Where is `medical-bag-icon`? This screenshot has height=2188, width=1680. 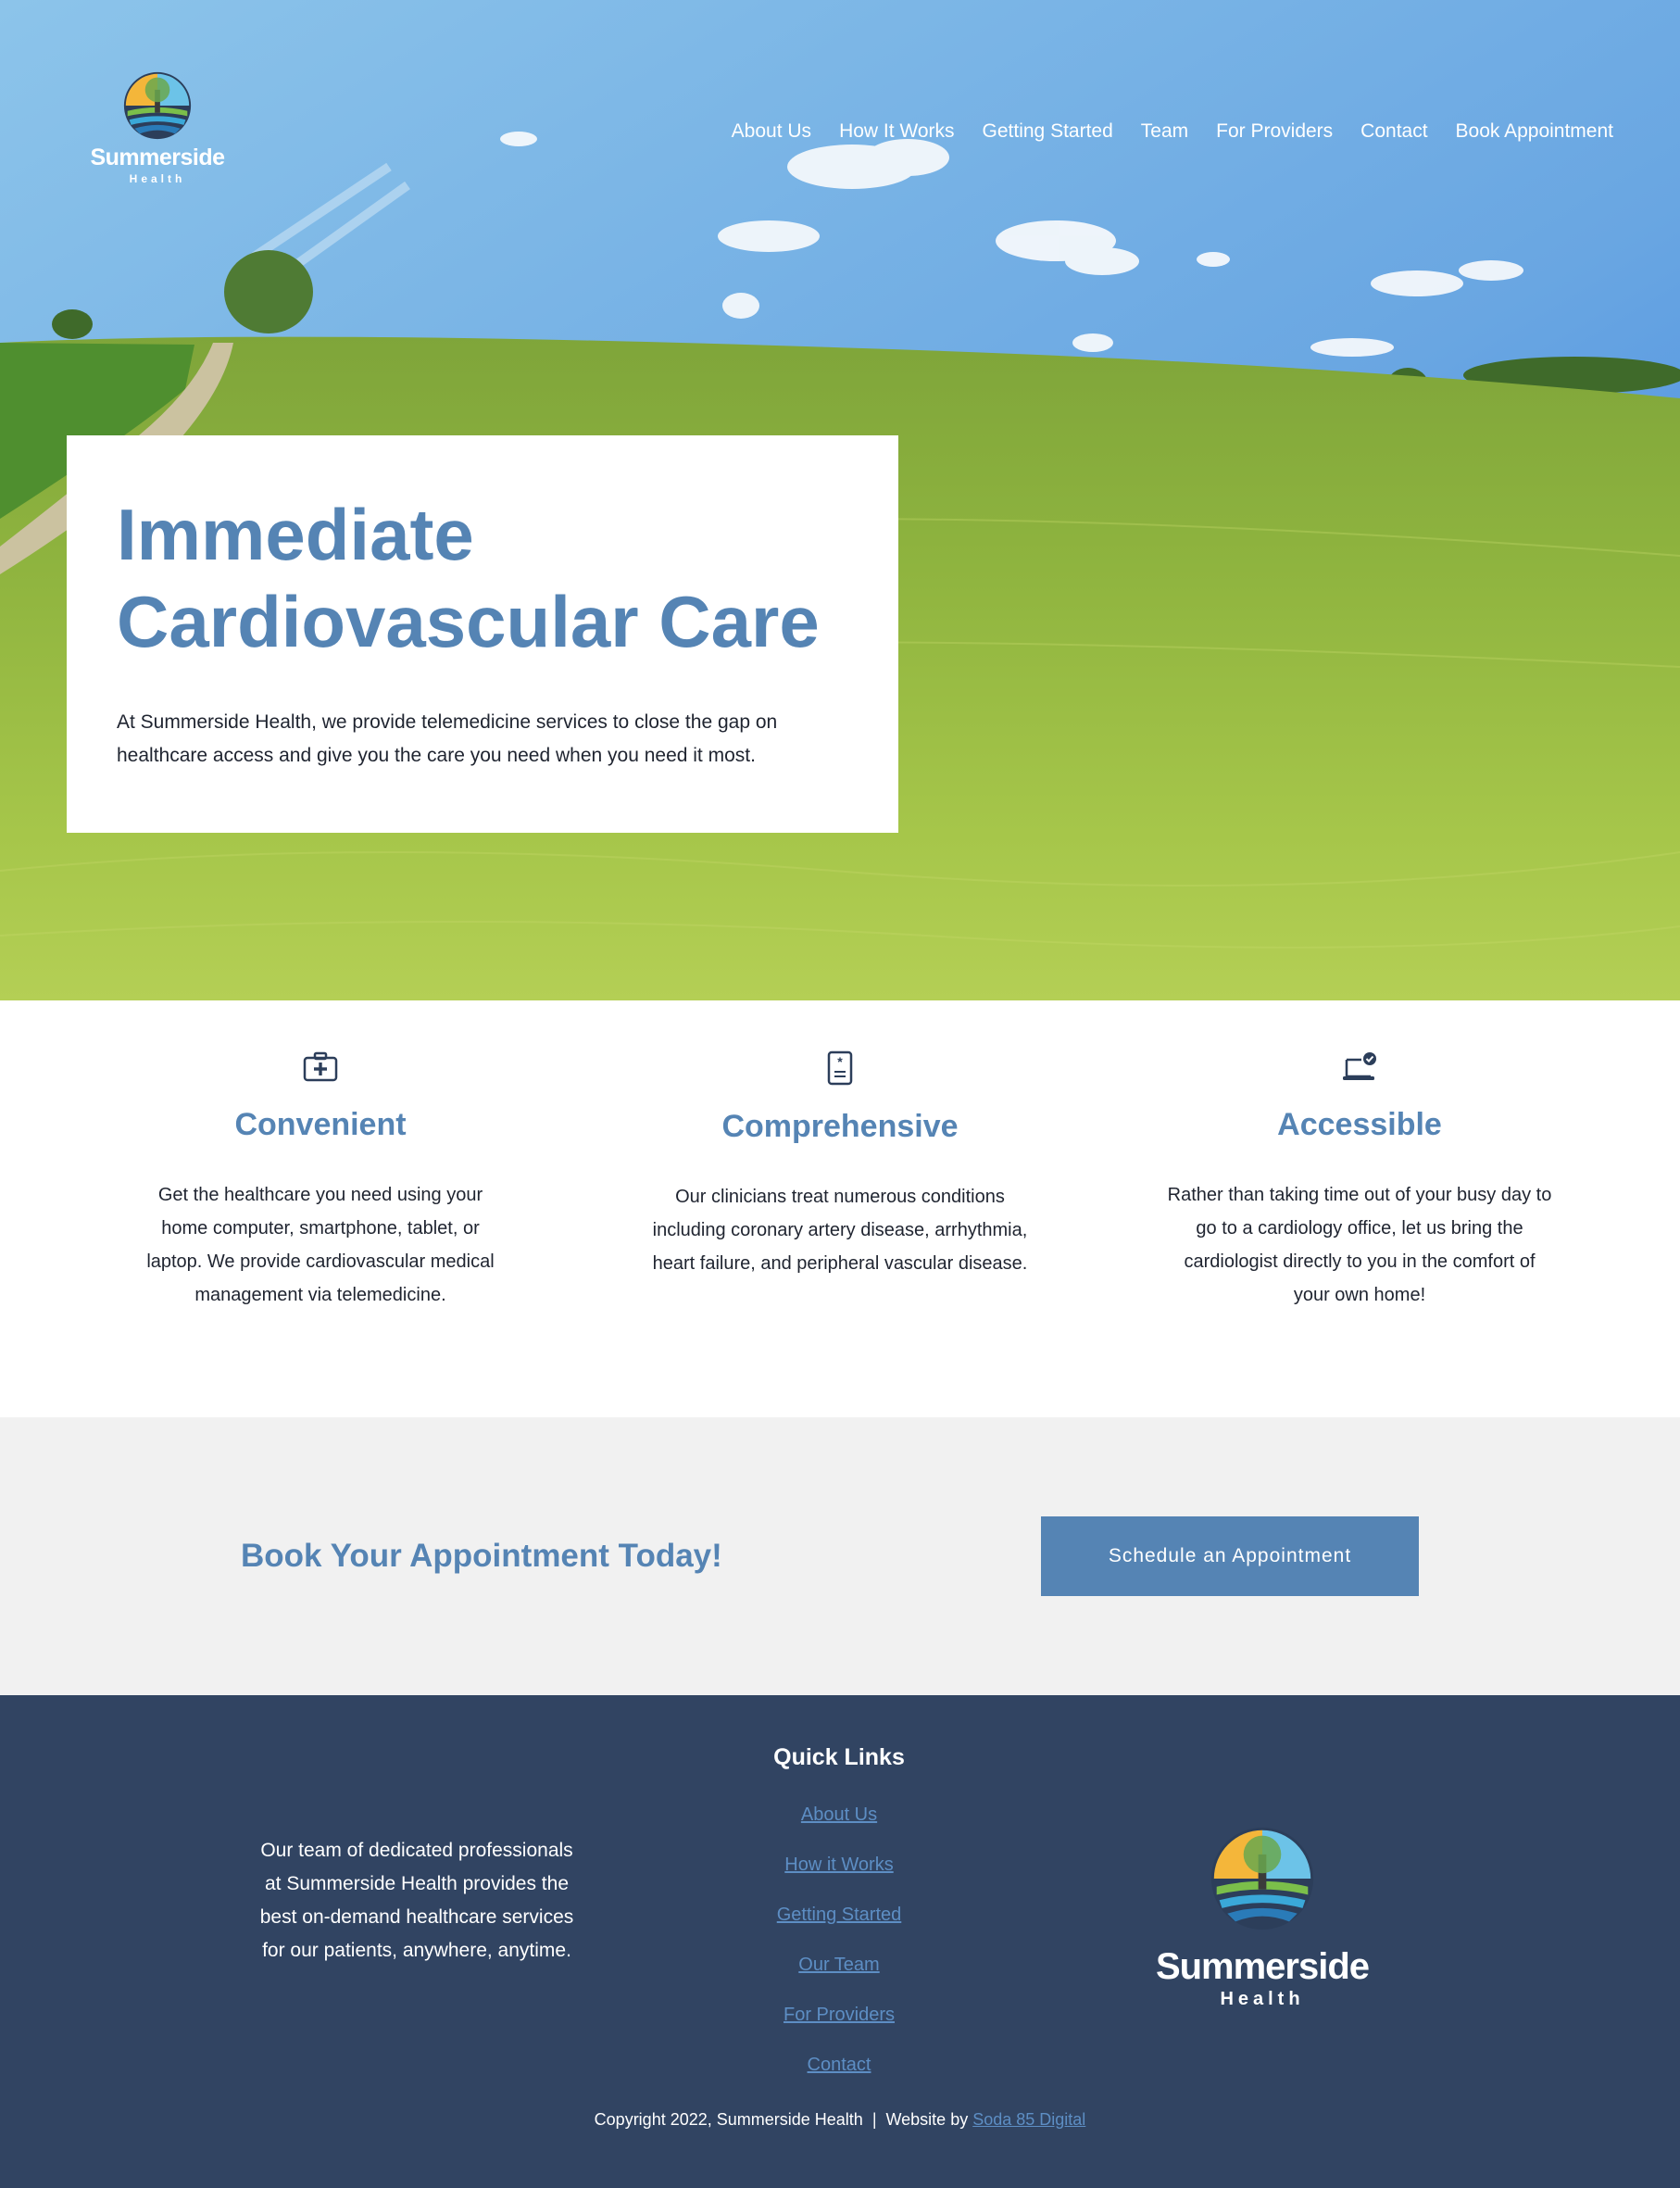
medical-bag-icon is located at coordinates (320, 1066).